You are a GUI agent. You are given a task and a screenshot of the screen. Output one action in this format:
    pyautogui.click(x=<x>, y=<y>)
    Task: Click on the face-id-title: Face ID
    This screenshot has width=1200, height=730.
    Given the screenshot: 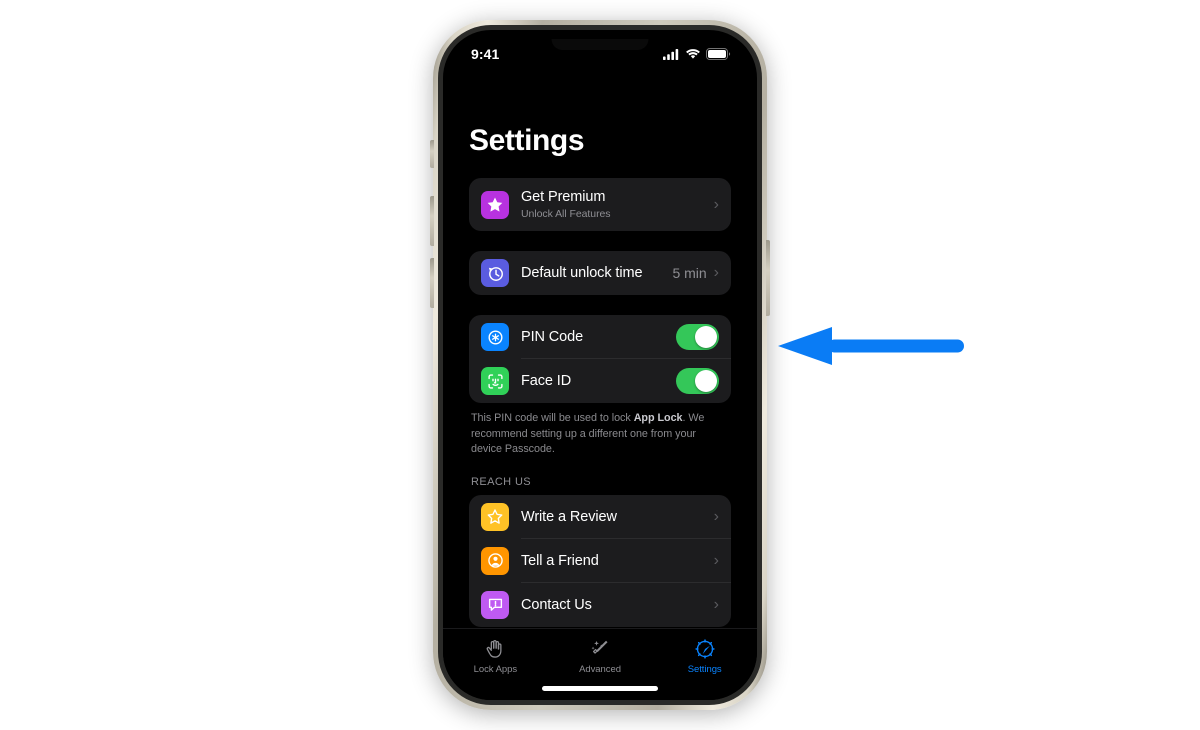 What is the action you would take?
    pyautogui.click(x=546, y=380)
    